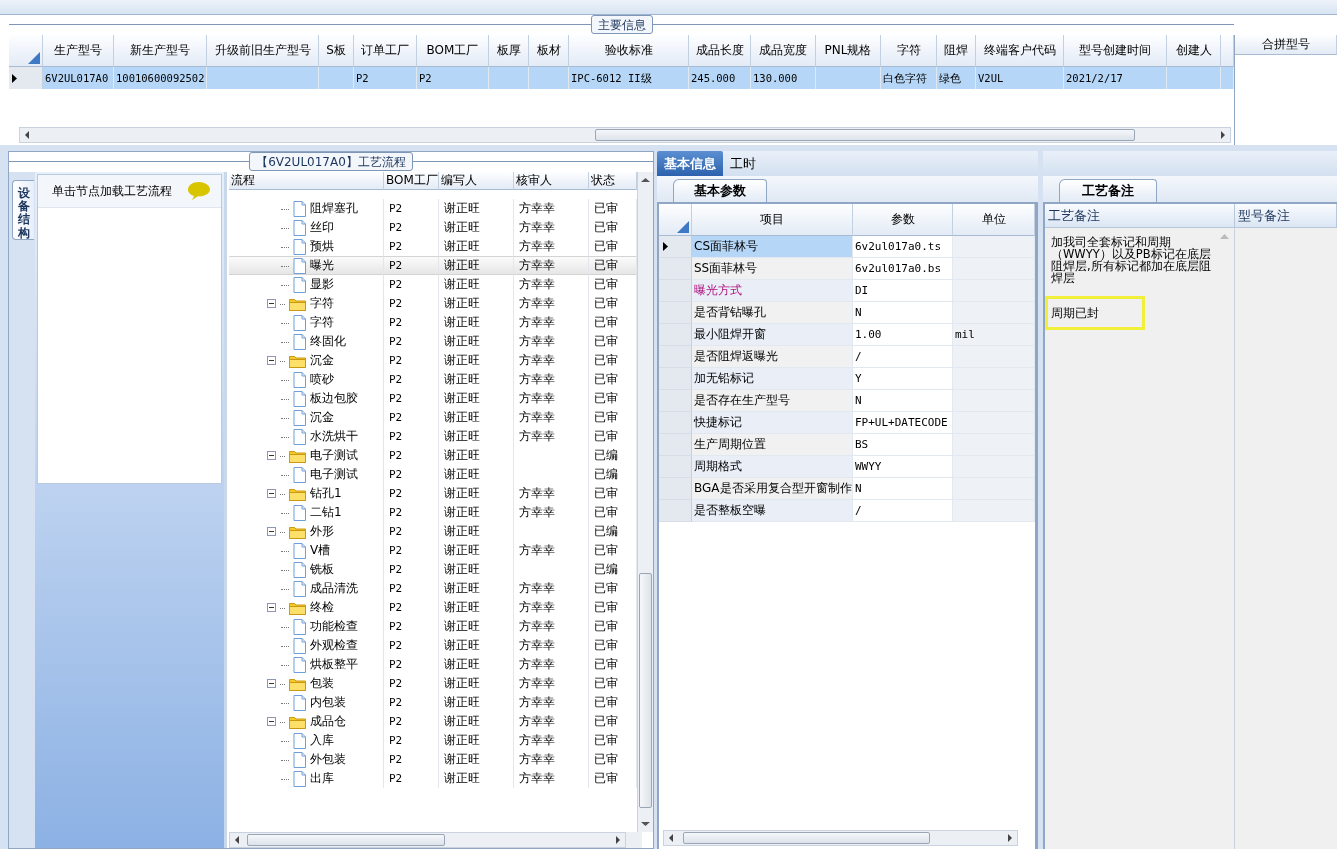  I want to click on column-header: 状态, so click(613, 181).